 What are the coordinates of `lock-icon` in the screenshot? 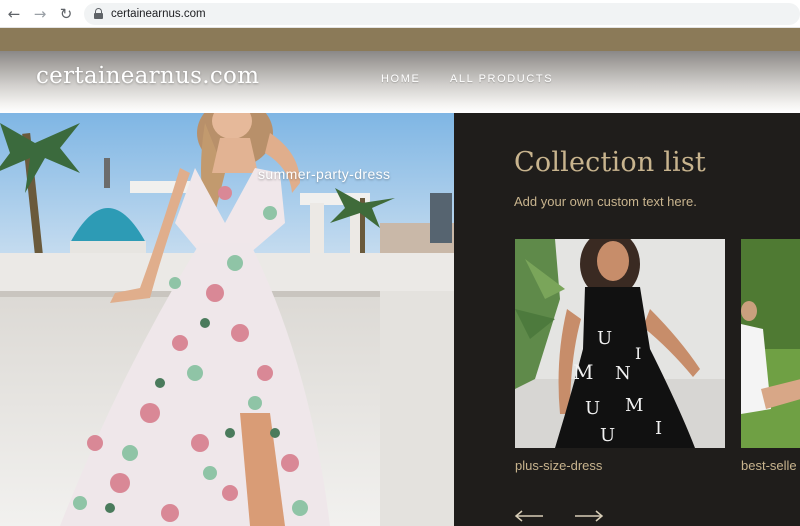 It's located at (98, 13).